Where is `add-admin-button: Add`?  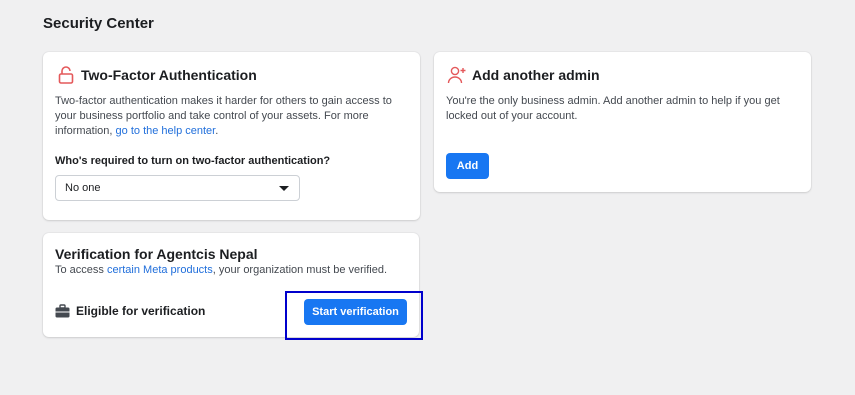 add-admin-button: Add is located at coordinates (467, 166).